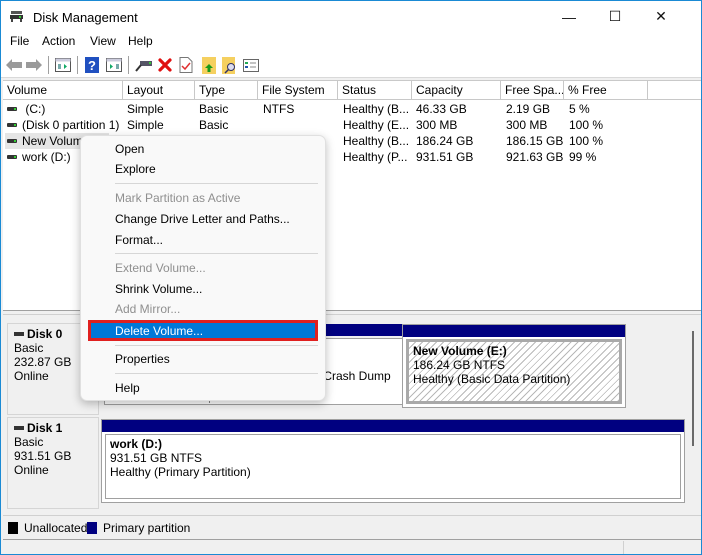  What do you see at coordinates (53, 428) in the screenshot?
I see `disk-name: Disk 1` at bounding box center [53, 428].